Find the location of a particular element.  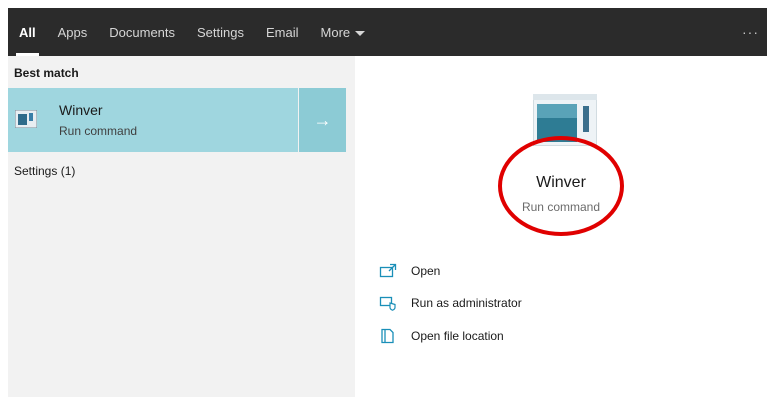

more-options-icon: ··· is located at coordinates (750, 32).